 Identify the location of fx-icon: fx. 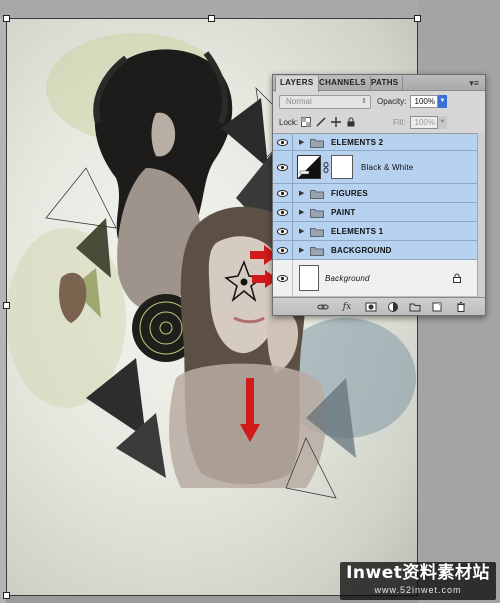
(347, 307).